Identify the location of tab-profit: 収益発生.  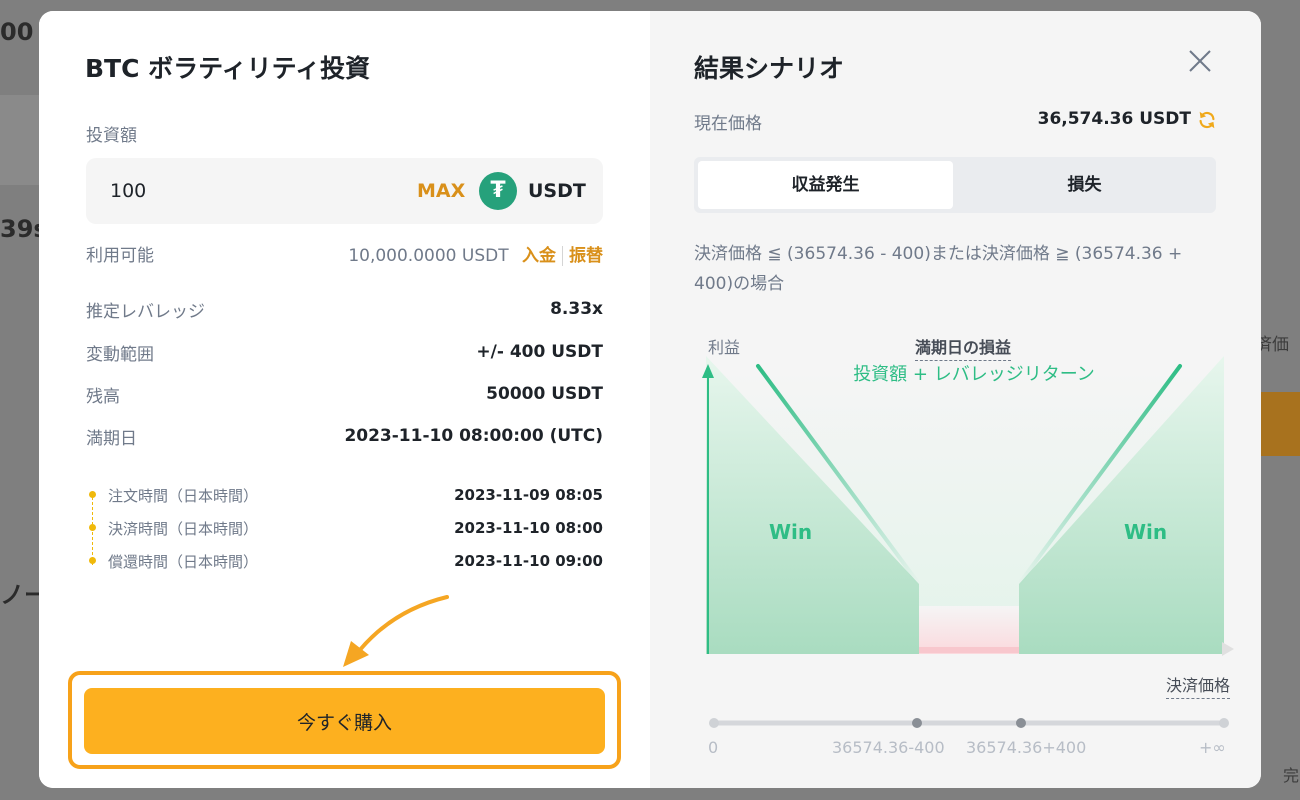
(825, 185).